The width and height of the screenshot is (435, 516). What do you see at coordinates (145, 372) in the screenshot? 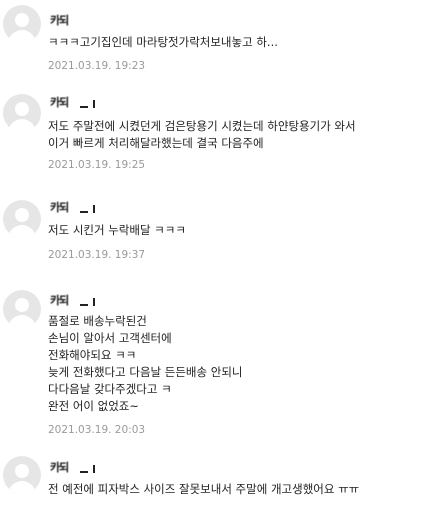
I see `comment-line: 늦게 전화했다고 다음날 든든배송 안되니` at bounding box center [145, 372].